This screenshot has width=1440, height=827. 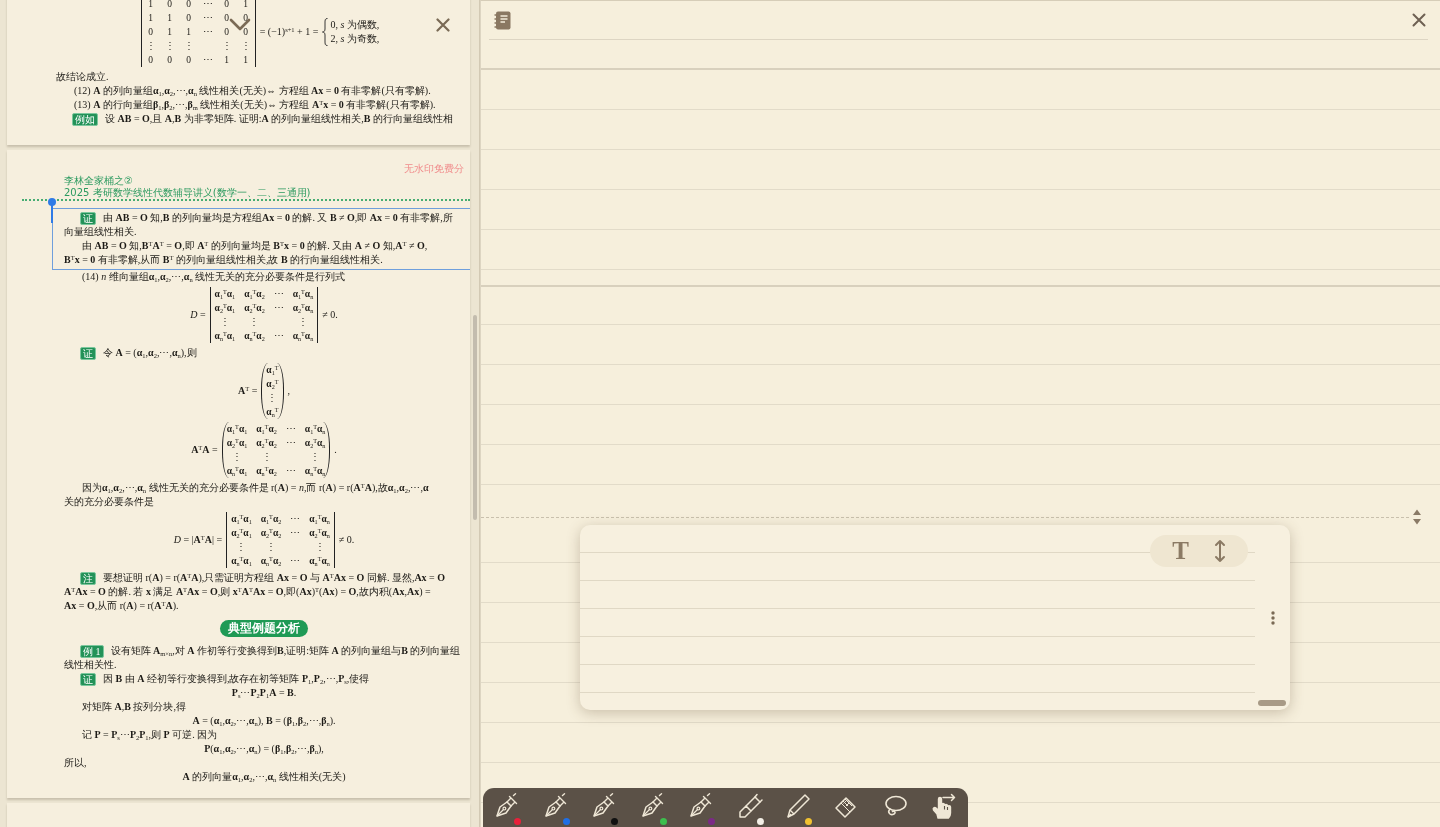 I want to click on selection-handle, so click(x=52, y=210).